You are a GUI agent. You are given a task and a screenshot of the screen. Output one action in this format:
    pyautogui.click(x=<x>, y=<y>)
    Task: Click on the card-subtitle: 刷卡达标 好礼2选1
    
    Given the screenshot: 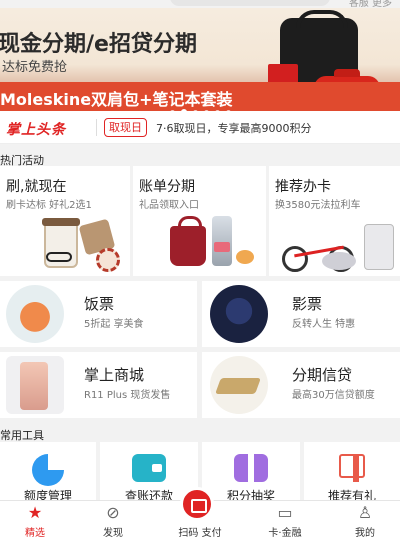 What is the action you would take?
    pyautogui.click(x=49, y=205)
    